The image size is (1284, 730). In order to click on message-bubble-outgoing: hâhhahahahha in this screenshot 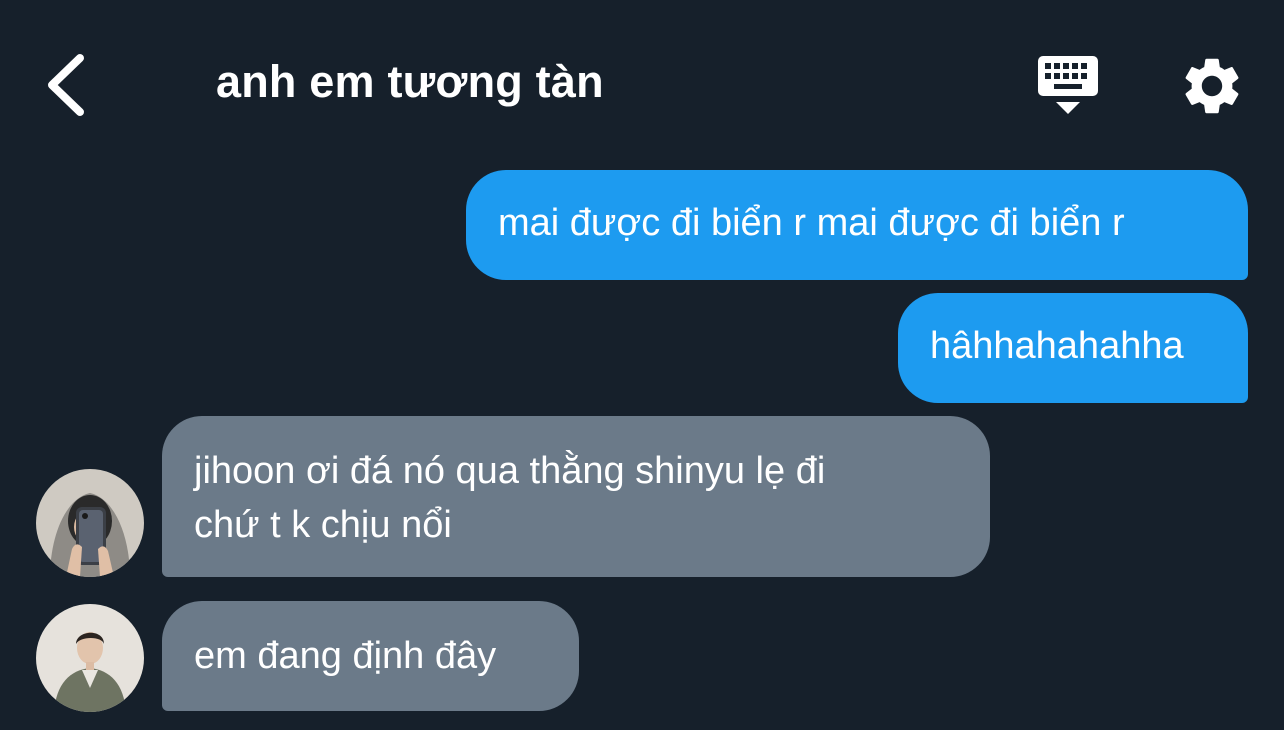, I will do `click(1073, 348)`.